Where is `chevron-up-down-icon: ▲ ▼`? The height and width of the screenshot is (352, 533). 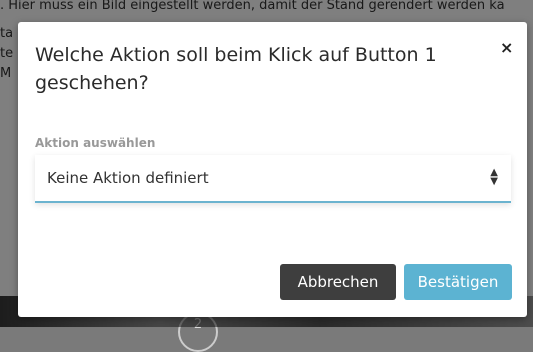 chevron-up-down-icon: ▲ ▼ is located at coordinates (494, 177).